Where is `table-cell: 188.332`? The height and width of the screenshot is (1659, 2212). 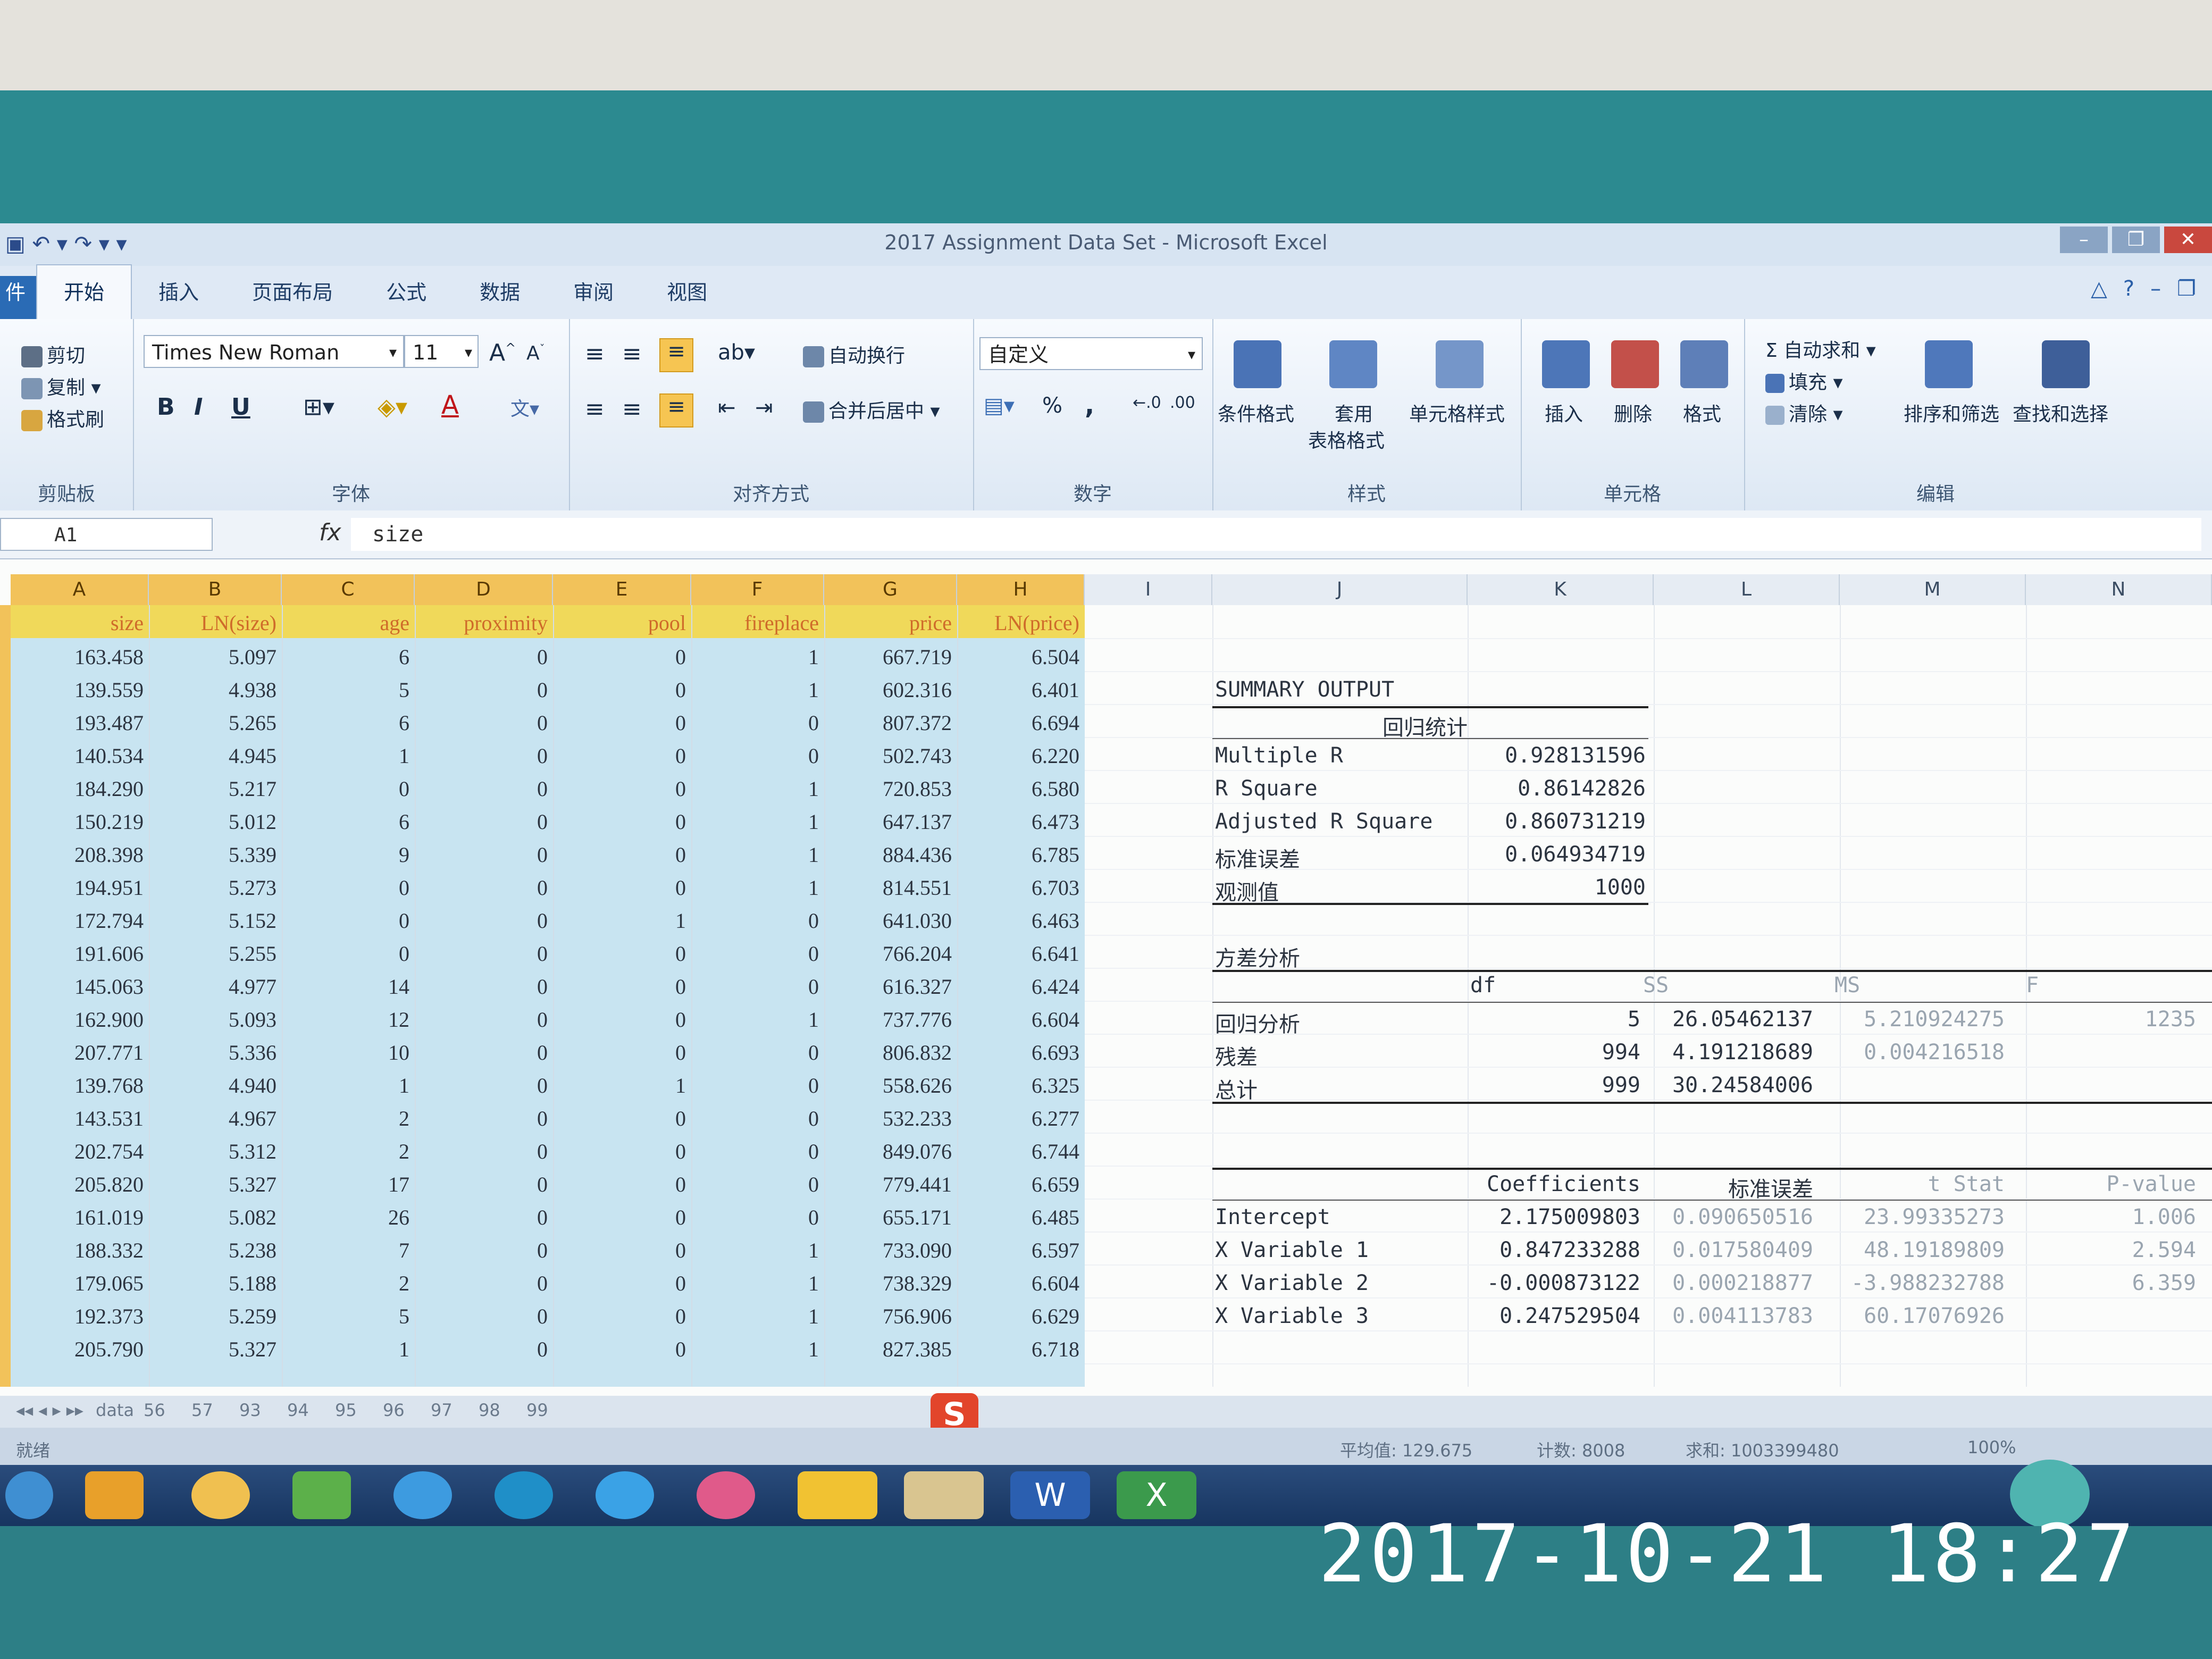
table-cell: 188.332 is located at coordinates (77, 1250).